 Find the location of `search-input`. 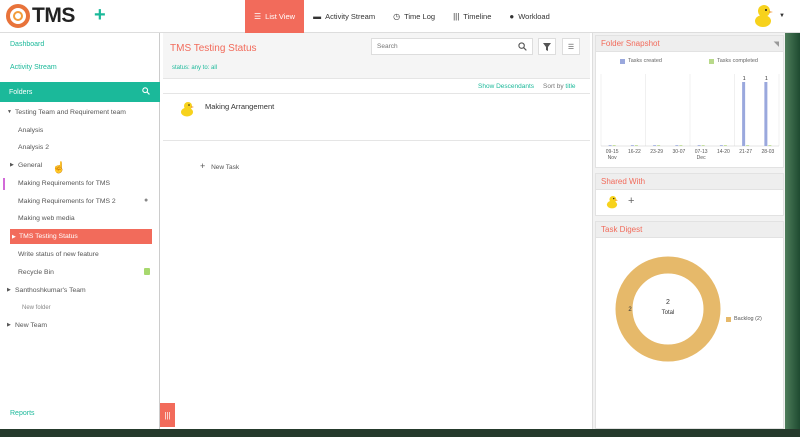

search-input is located at coordinates (442, 46).